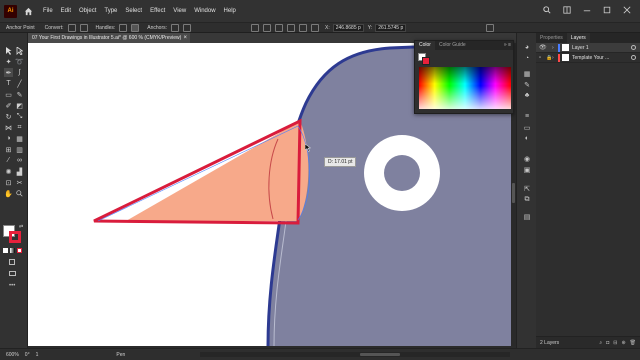 This screenshot has height=360, width=640. I want to click on locate-object-icon: ⌕, so click(600, 343).